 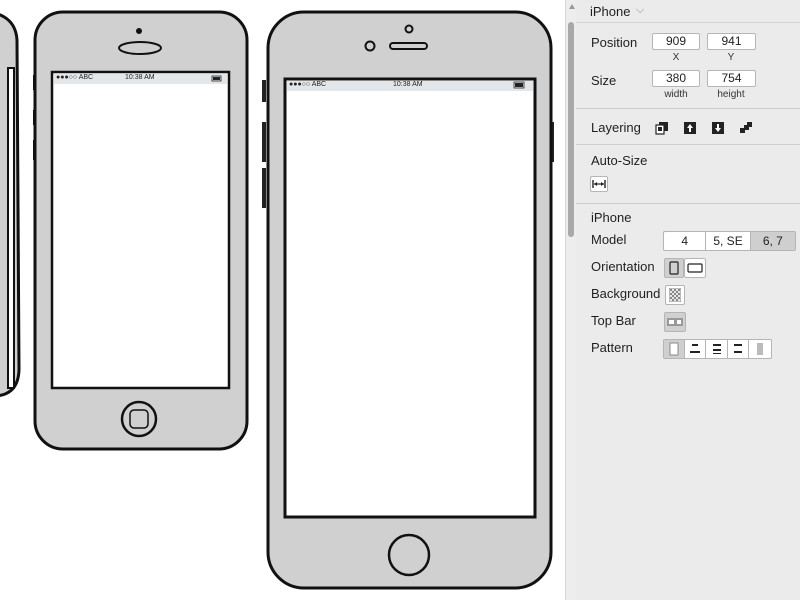 I want to click on pattern-2-icon, so click(x=716, y=349).